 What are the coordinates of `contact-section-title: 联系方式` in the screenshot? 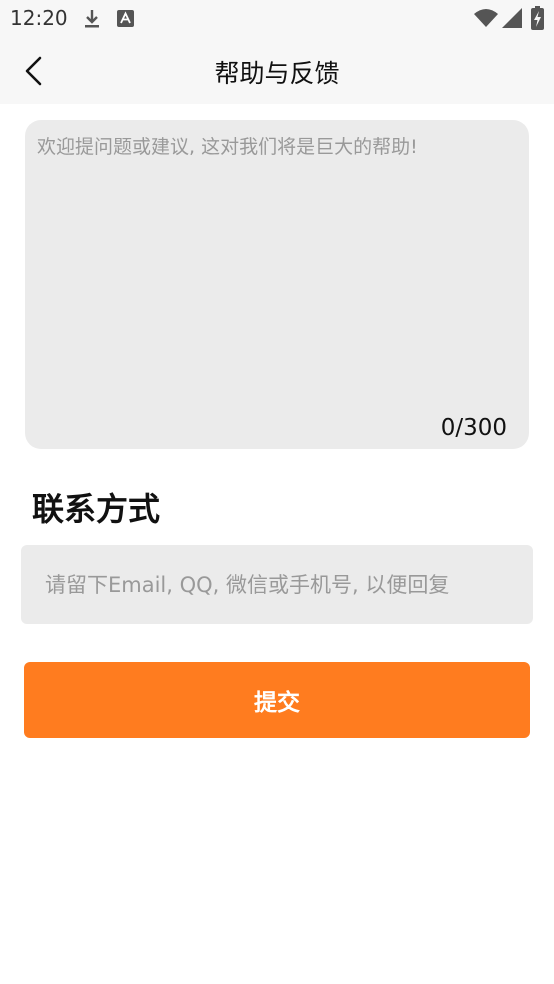 It's located at (96, 509).